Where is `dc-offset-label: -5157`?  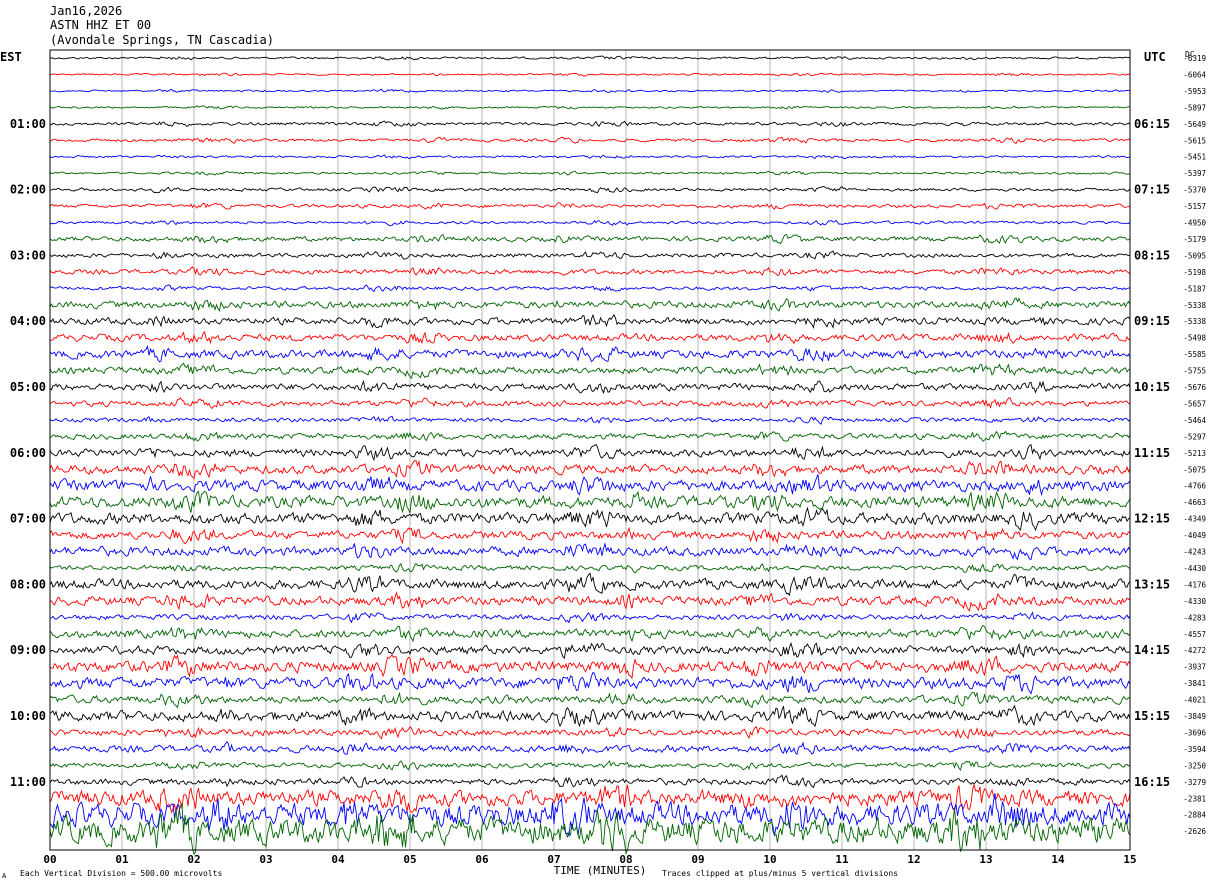 dc-offset-label: -5157 is located at coordinates (1194, 206).